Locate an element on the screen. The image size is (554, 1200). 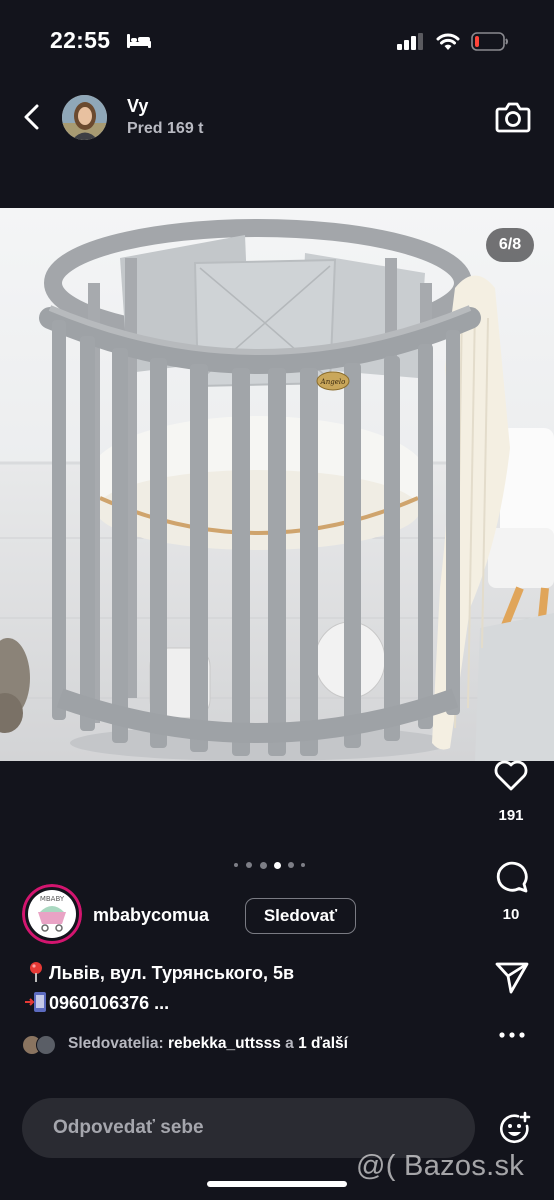
followers-row: Sledovatelia: rebekka_uttsss a 1 ďalší is located at coordinates (252, 1045).